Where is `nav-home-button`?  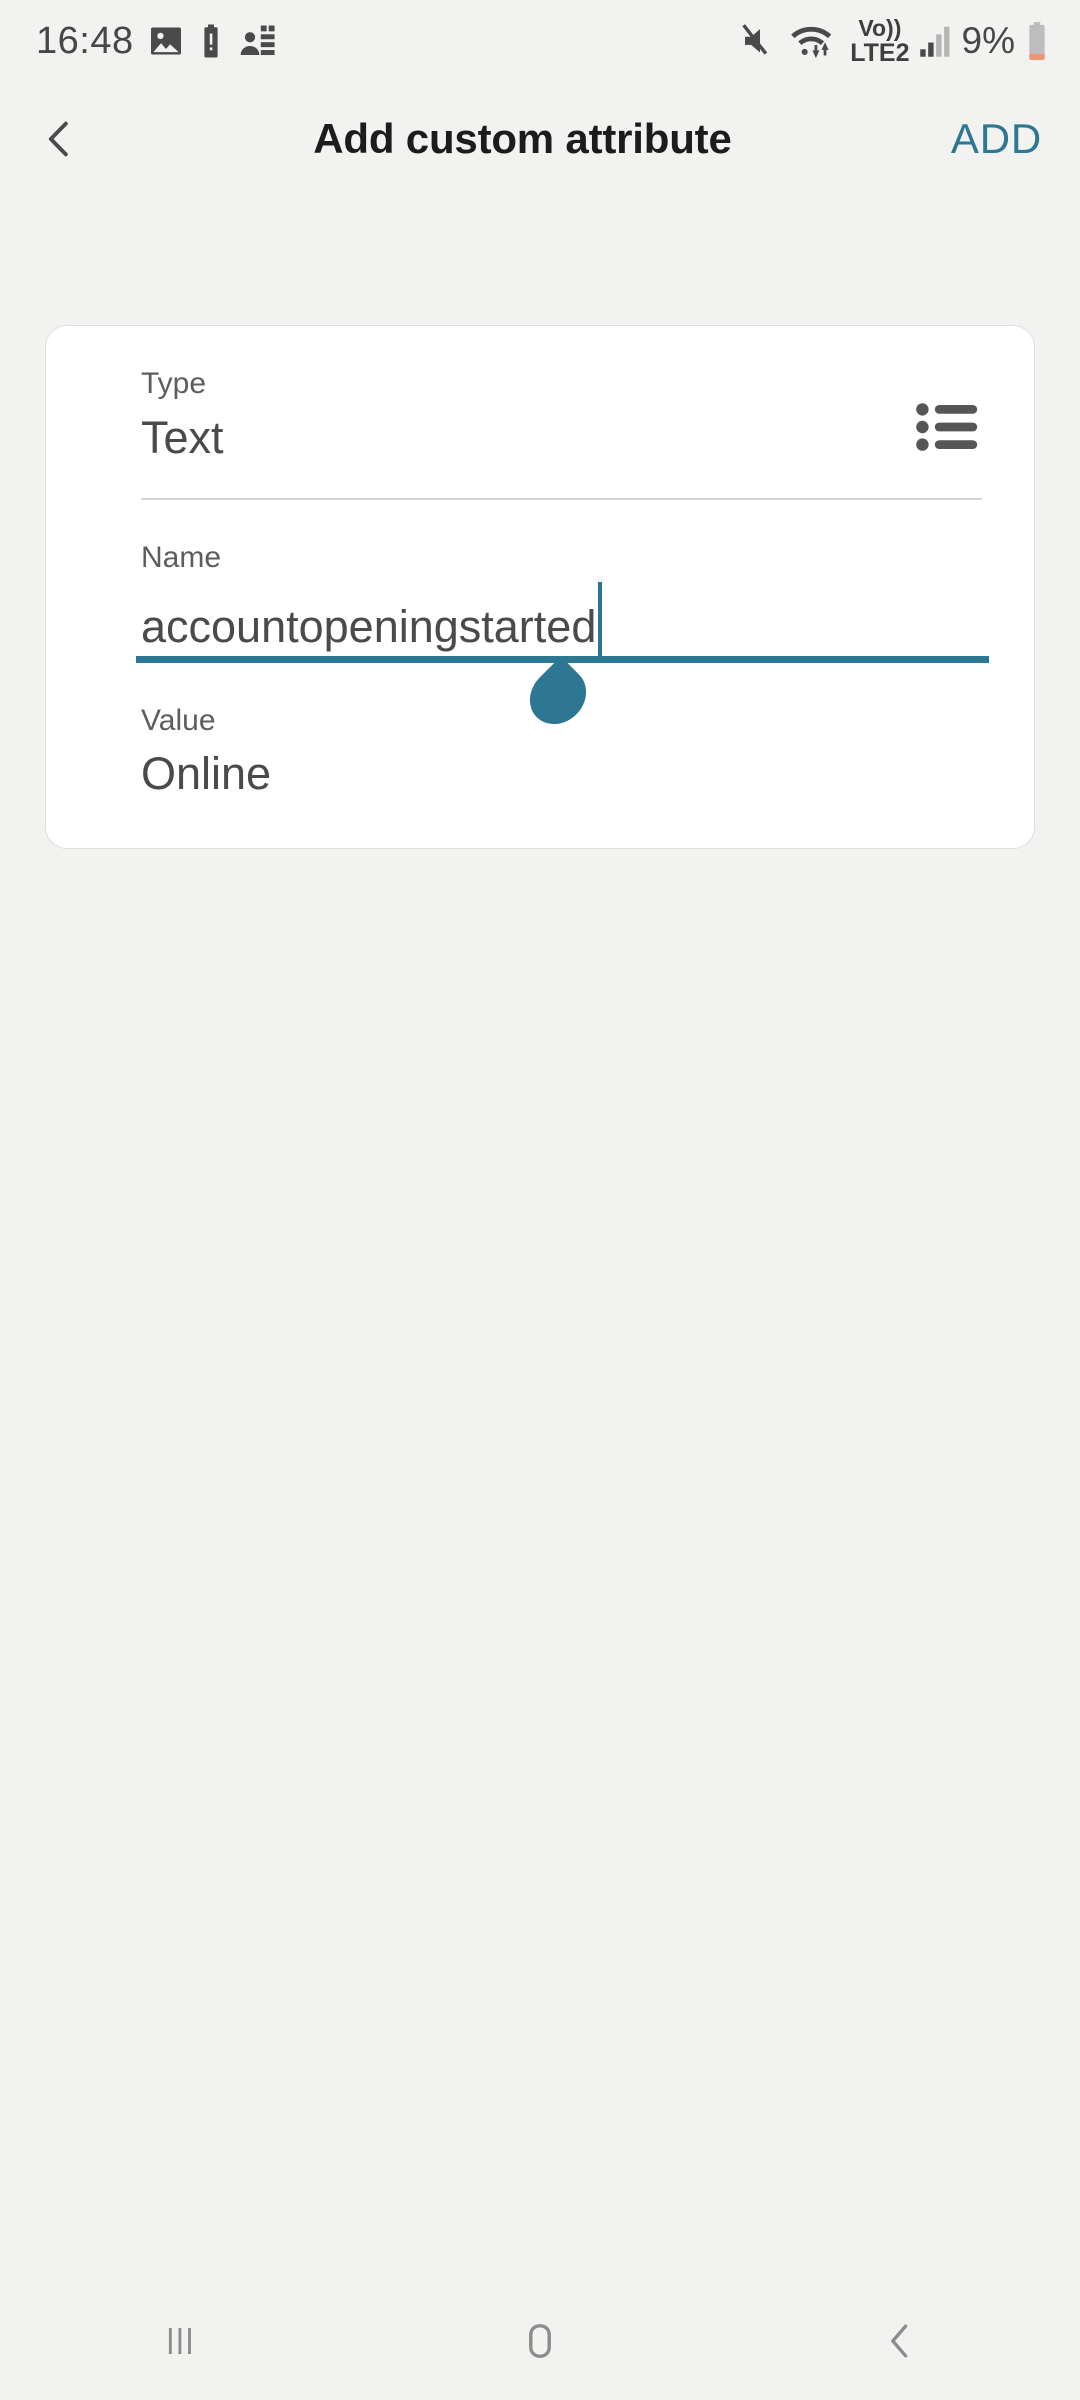
nav-home-button is located at coordinates (540, 2341).